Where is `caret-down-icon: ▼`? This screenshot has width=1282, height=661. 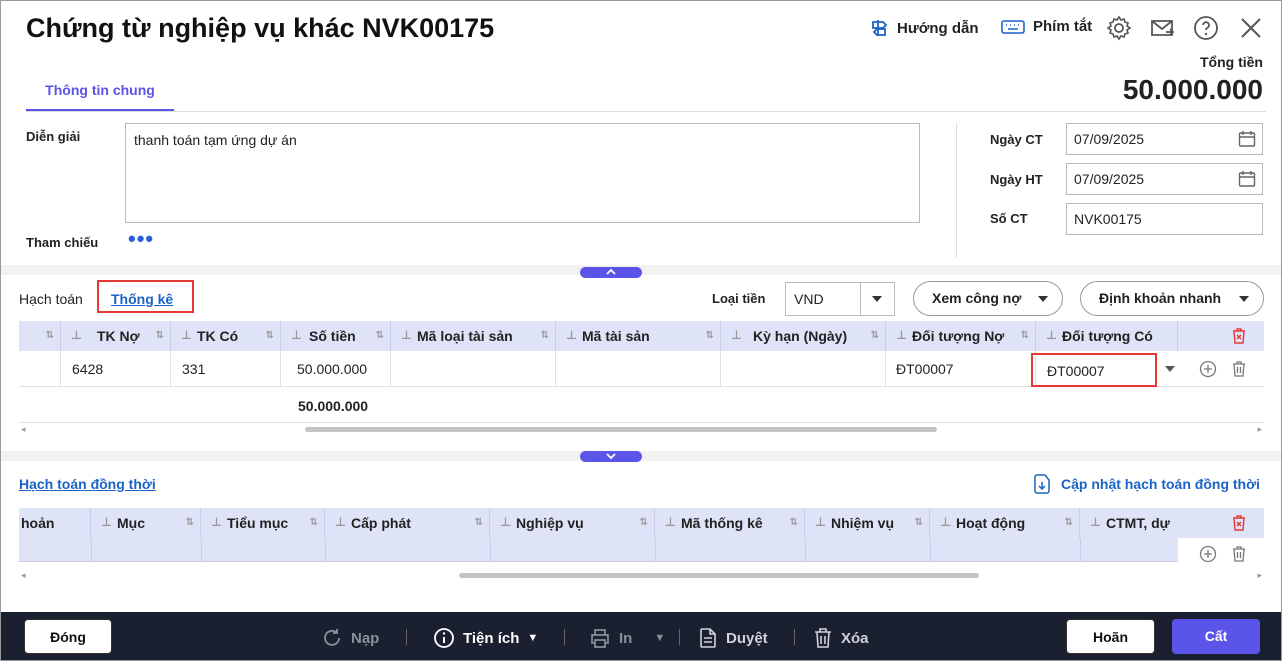
caret-down-icon: ▼ is located at coordinates (533, 638).